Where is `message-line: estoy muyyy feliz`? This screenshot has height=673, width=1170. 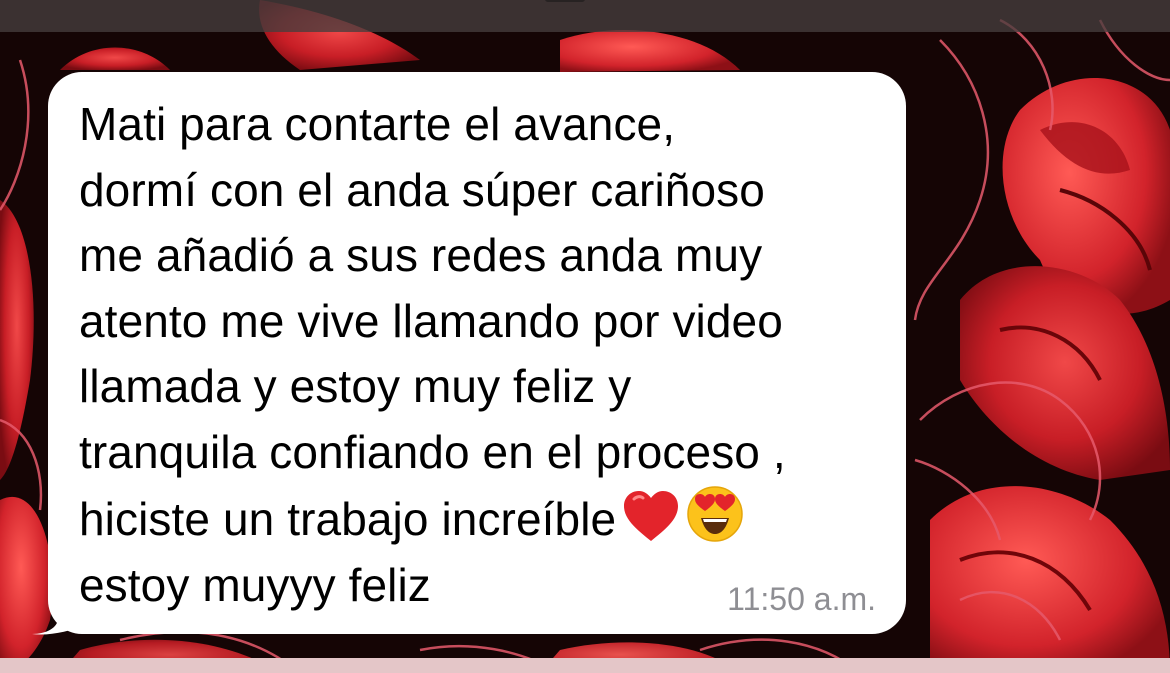 message-line: estoy muyyy feliz is located at coordinates (255, 584).